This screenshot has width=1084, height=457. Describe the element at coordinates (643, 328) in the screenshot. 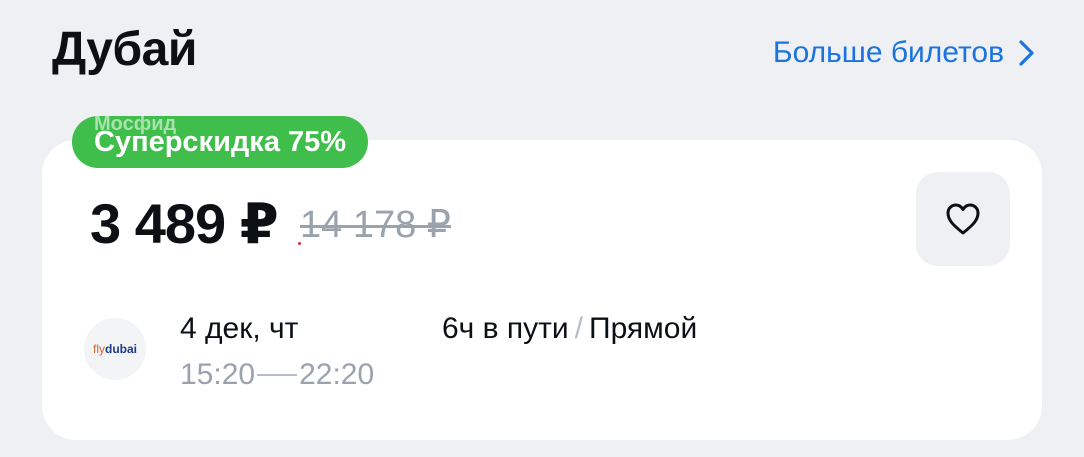

I see `flight-type: Прямой` at that location.